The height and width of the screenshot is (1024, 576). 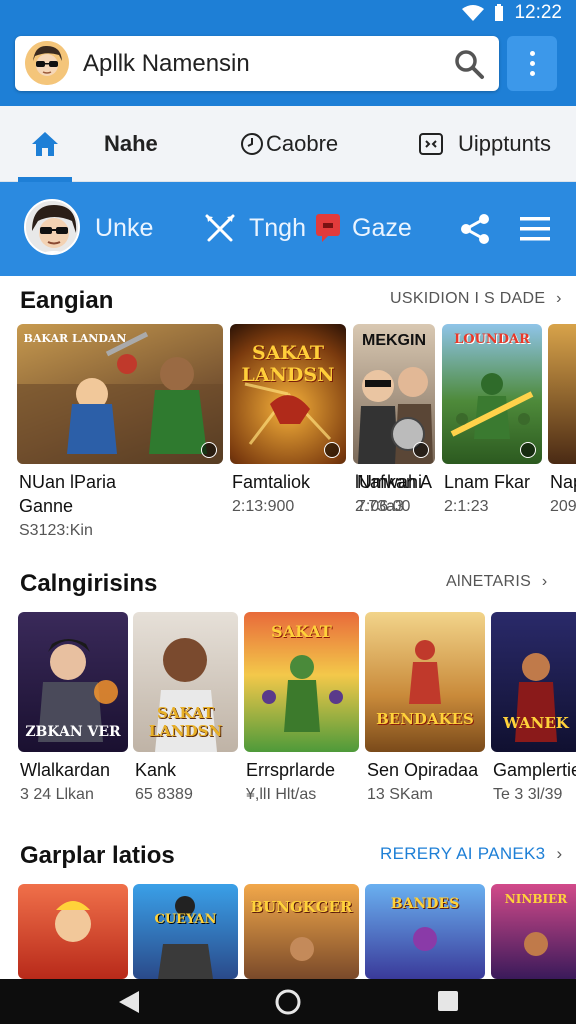 I want to click on game-art-title: BENDAKES, so click(x=425, y=719).